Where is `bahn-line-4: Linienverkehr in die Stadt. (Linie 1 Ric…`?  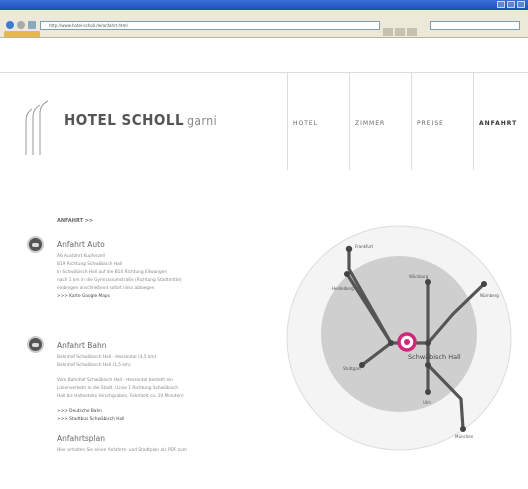 bahn-line-4: Linienverkehr in die Stadt. (Linie 1 Ric… is located at coordinates (118, 388).